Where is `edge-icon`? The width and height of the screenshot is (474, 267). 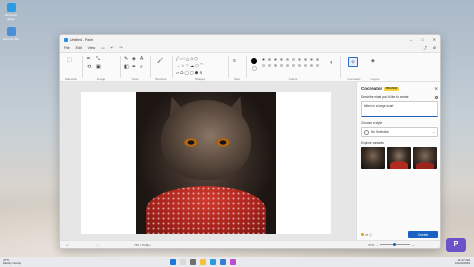
edge-icon is located at coordinates (213, 262).